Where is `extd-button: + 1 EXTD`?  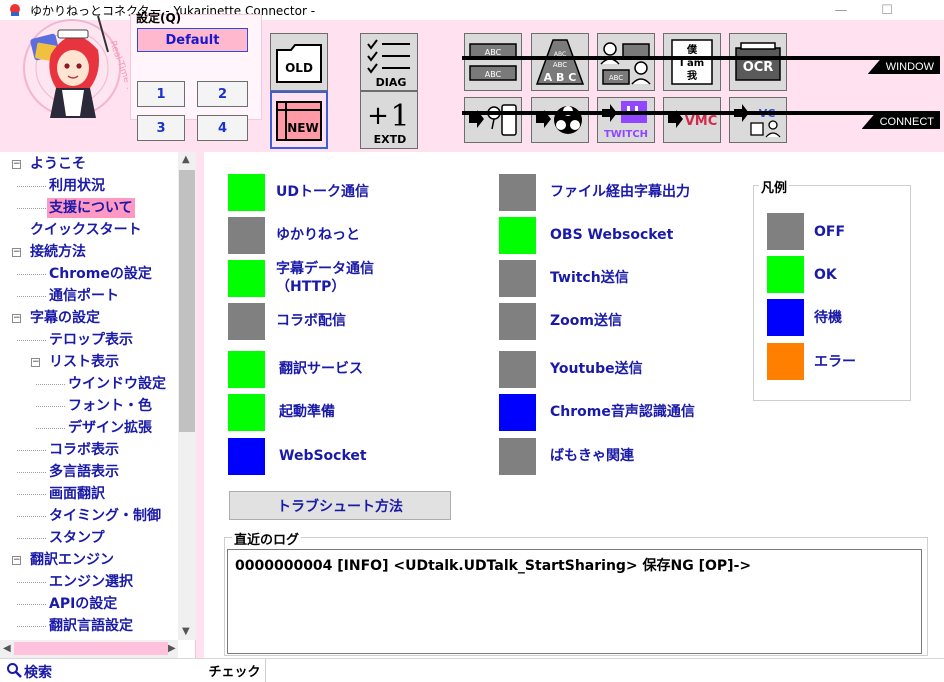 extd-button: + 1 EXTD is located at coordinates (389, 120).